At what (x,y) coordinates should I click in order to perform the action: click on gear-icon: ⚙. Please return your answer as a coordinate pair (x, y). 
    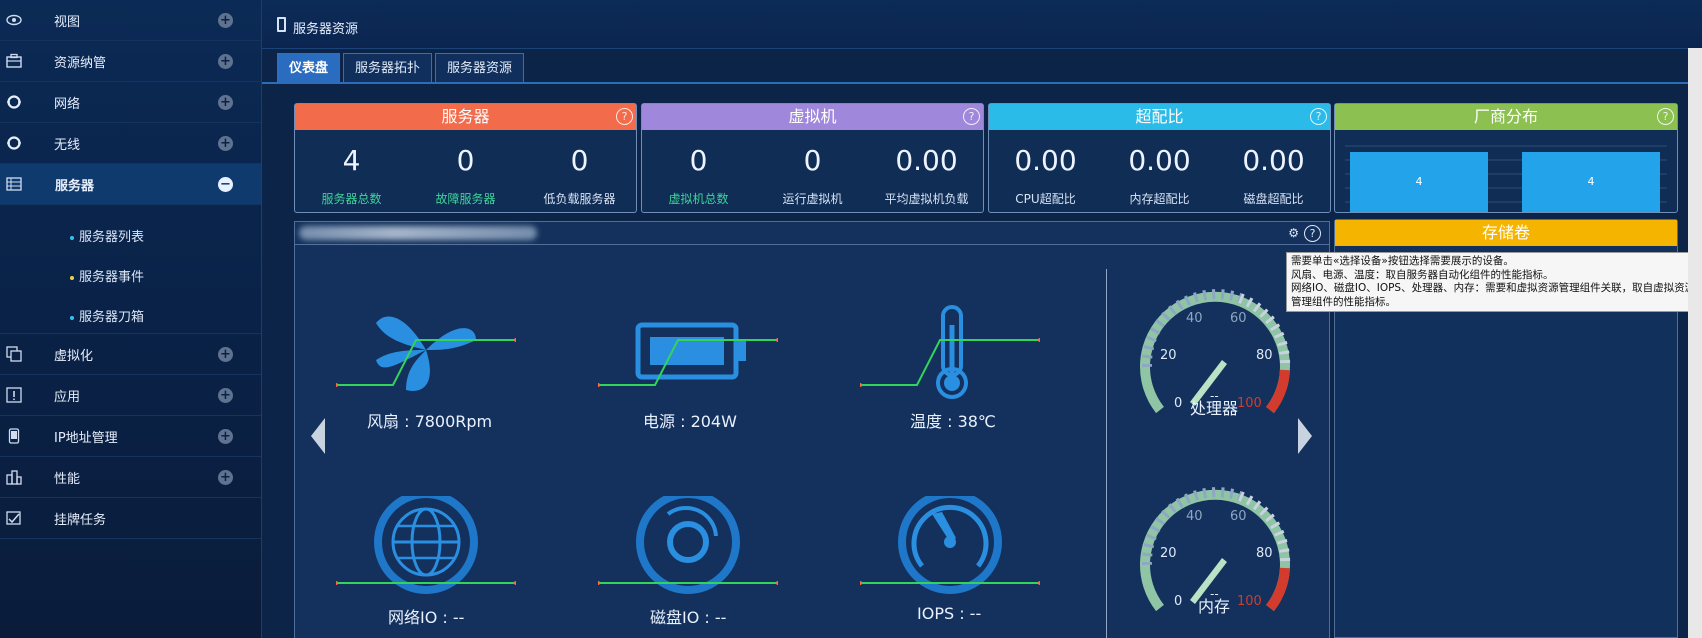
    Looking at the image, I should click on (1293, 233).